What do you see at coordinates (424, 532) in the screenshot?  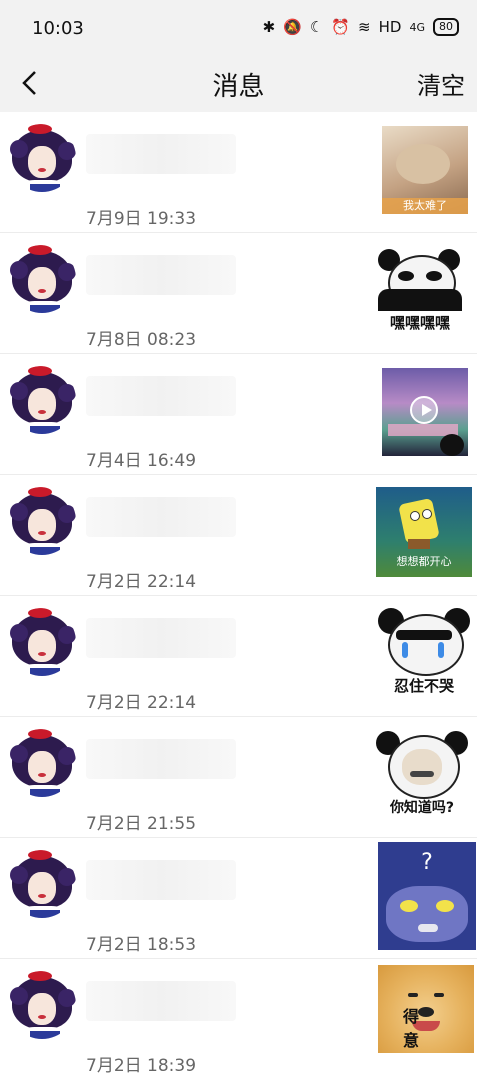 I see `sticker-thumbnail: 想想都开心` at bounding box center [424, 532].